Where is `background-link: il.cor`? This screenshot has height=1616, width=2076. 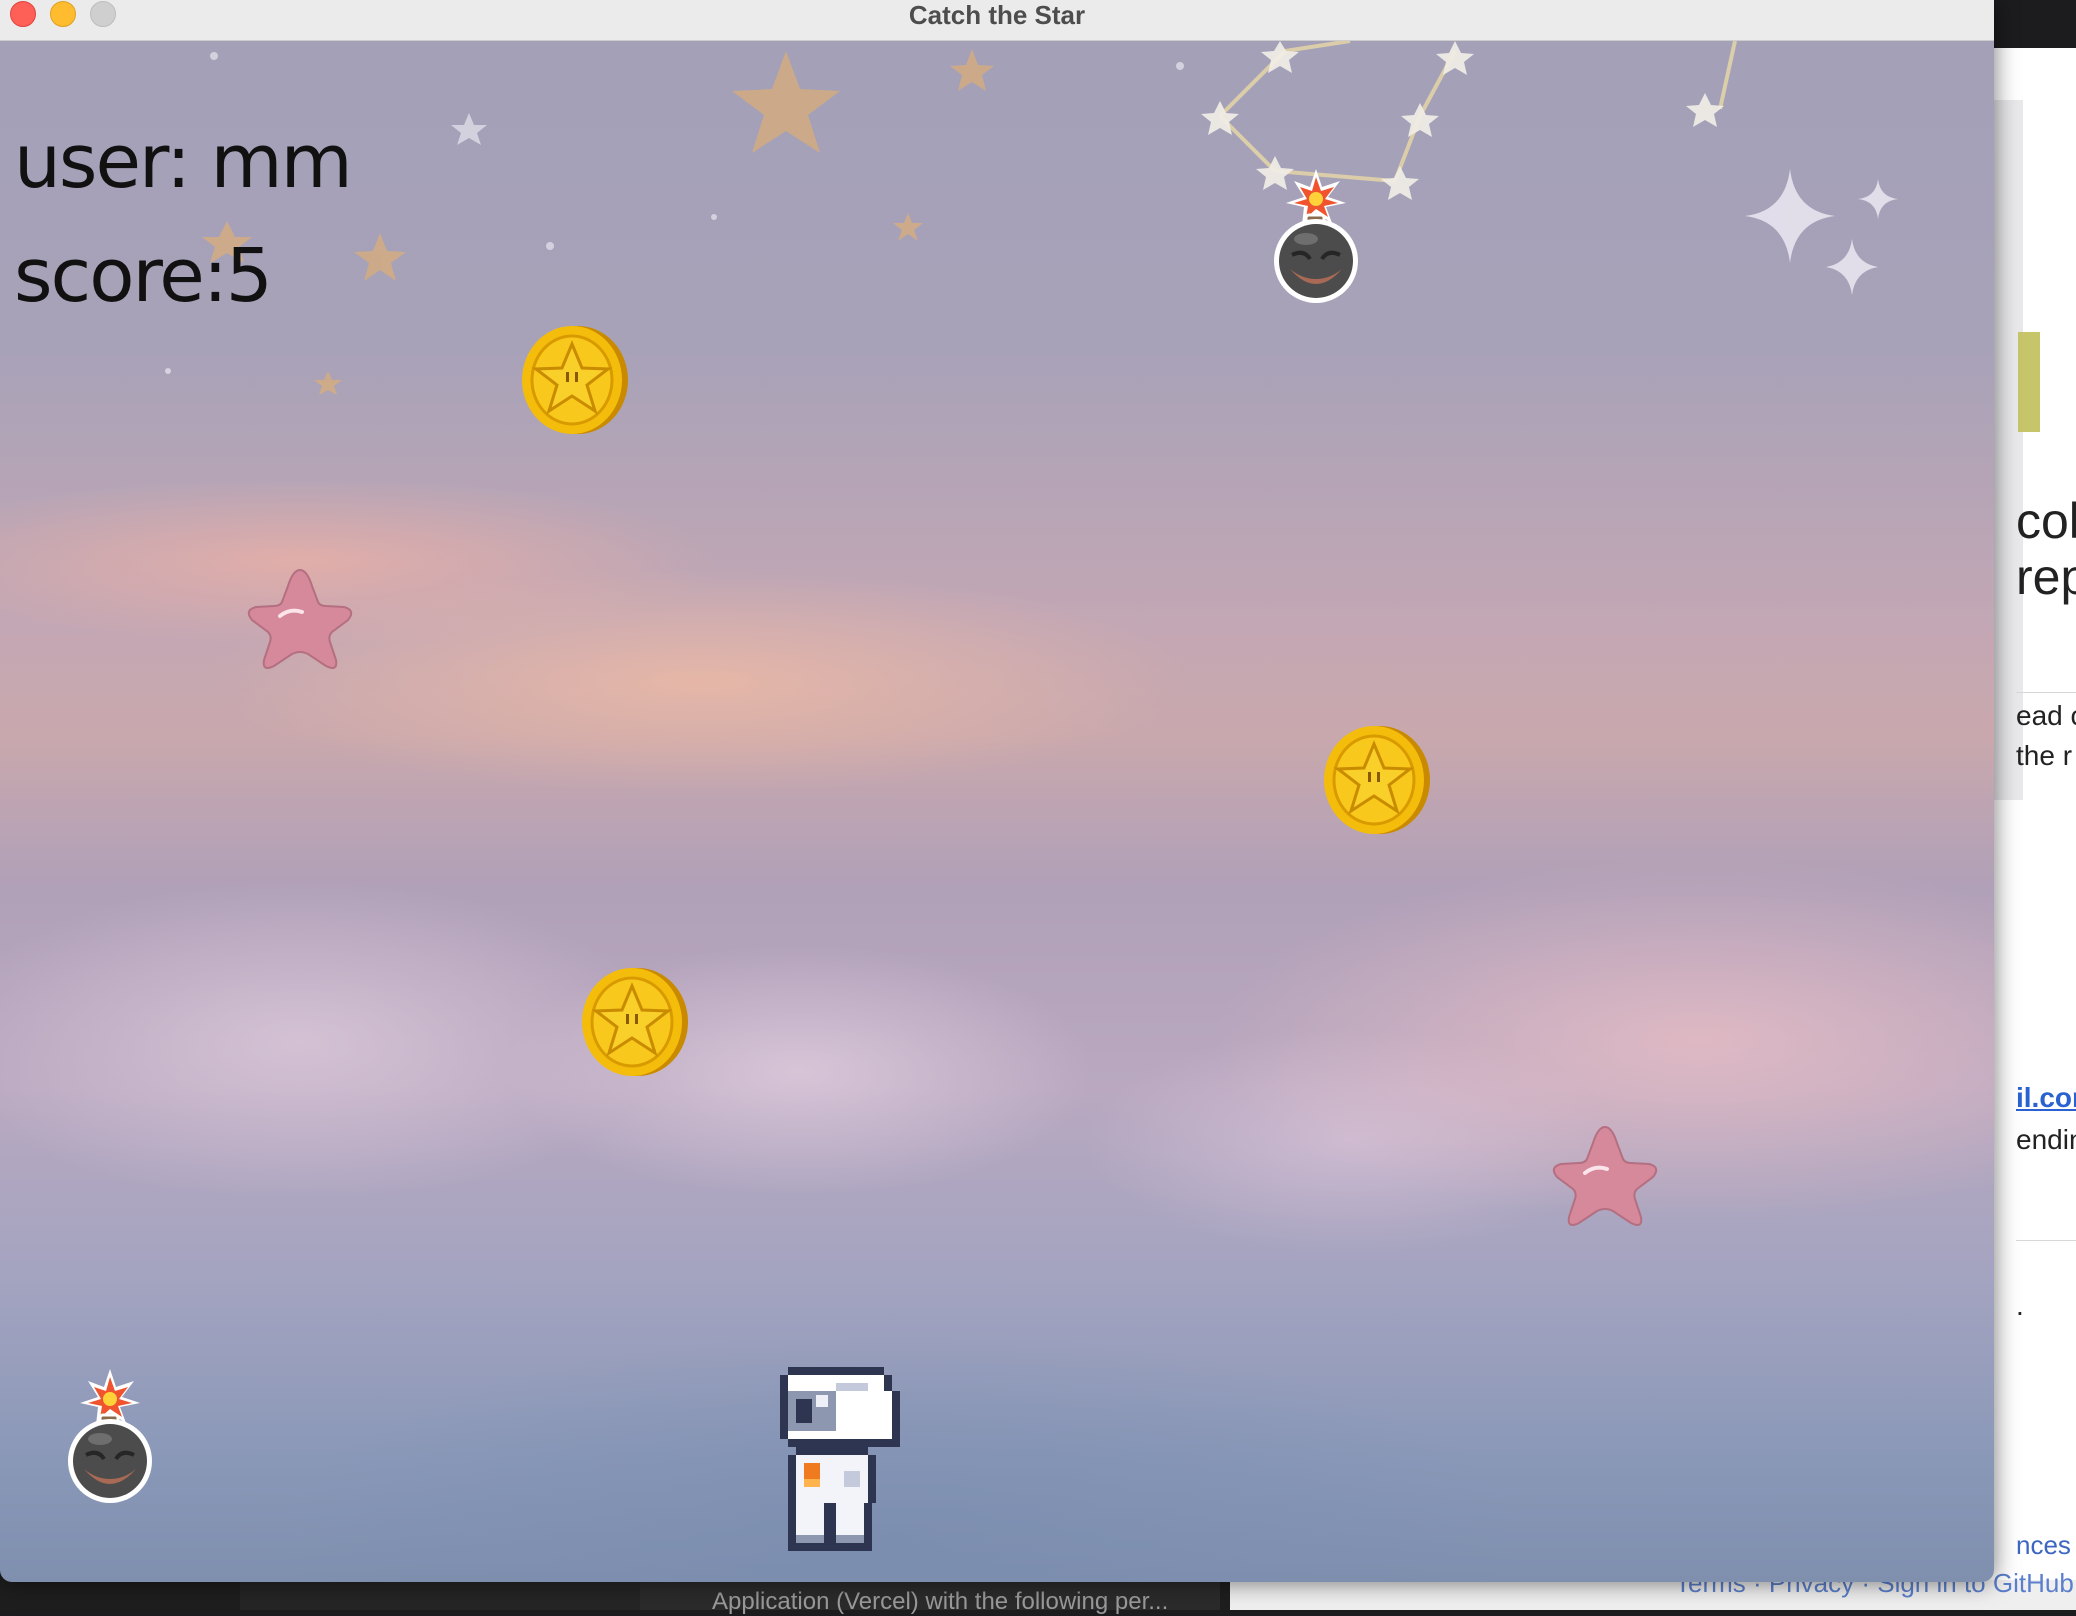
background-link: il.cor is located at coordinates (2046, 1098).